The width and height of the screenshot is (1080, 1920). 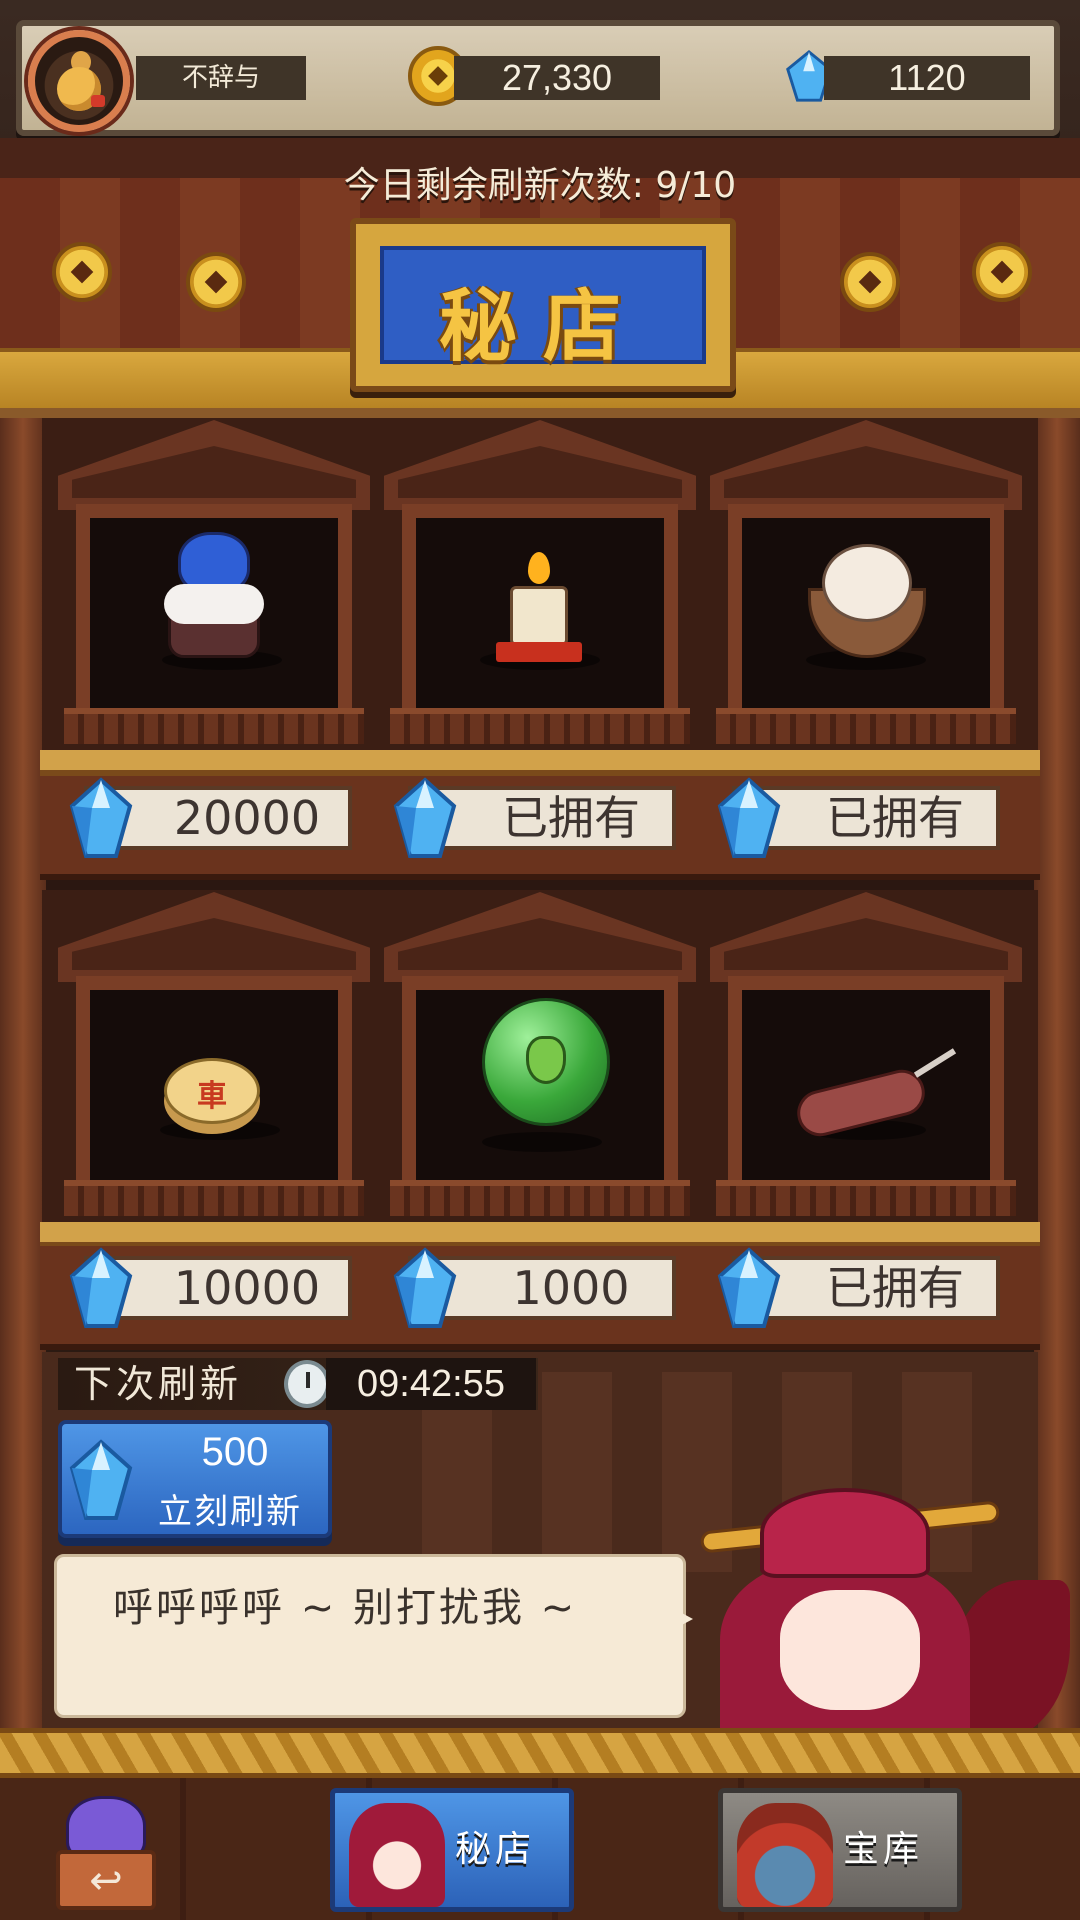 I want to click on decorative-rope, so click(x=540, y=1753).